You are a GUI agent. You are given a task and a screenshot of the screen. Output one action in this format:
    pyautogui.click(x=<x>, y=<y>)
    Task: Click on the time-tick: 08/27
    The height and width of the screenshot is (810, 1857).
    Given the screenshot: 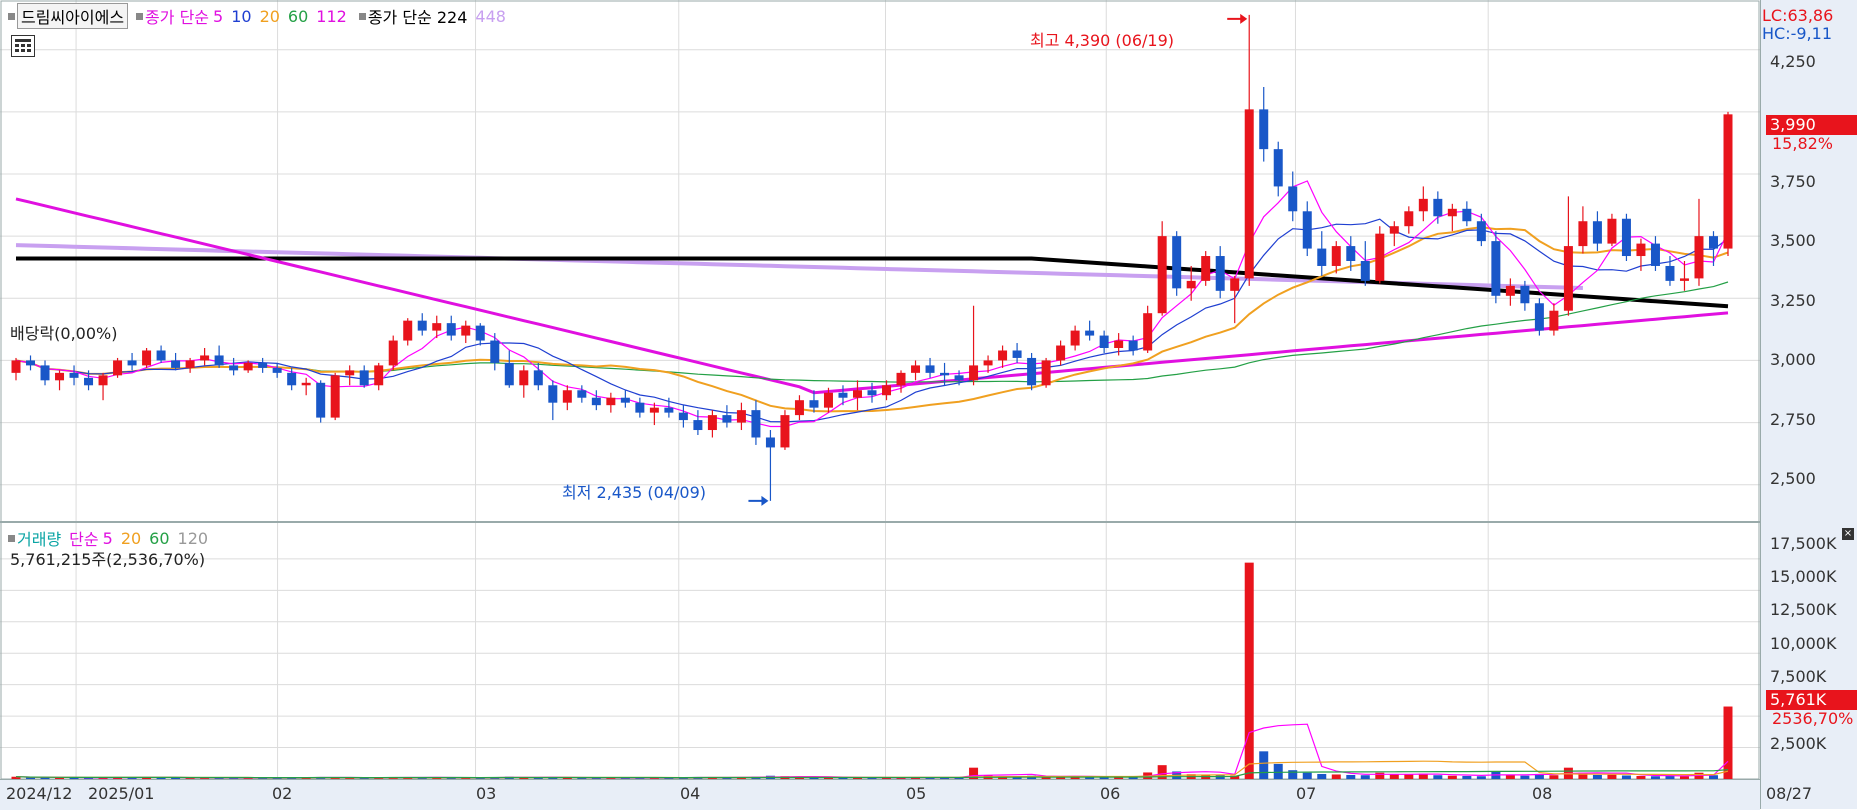 What is the action you would take?
    pyautogui.click(x=1789, y=793)
    